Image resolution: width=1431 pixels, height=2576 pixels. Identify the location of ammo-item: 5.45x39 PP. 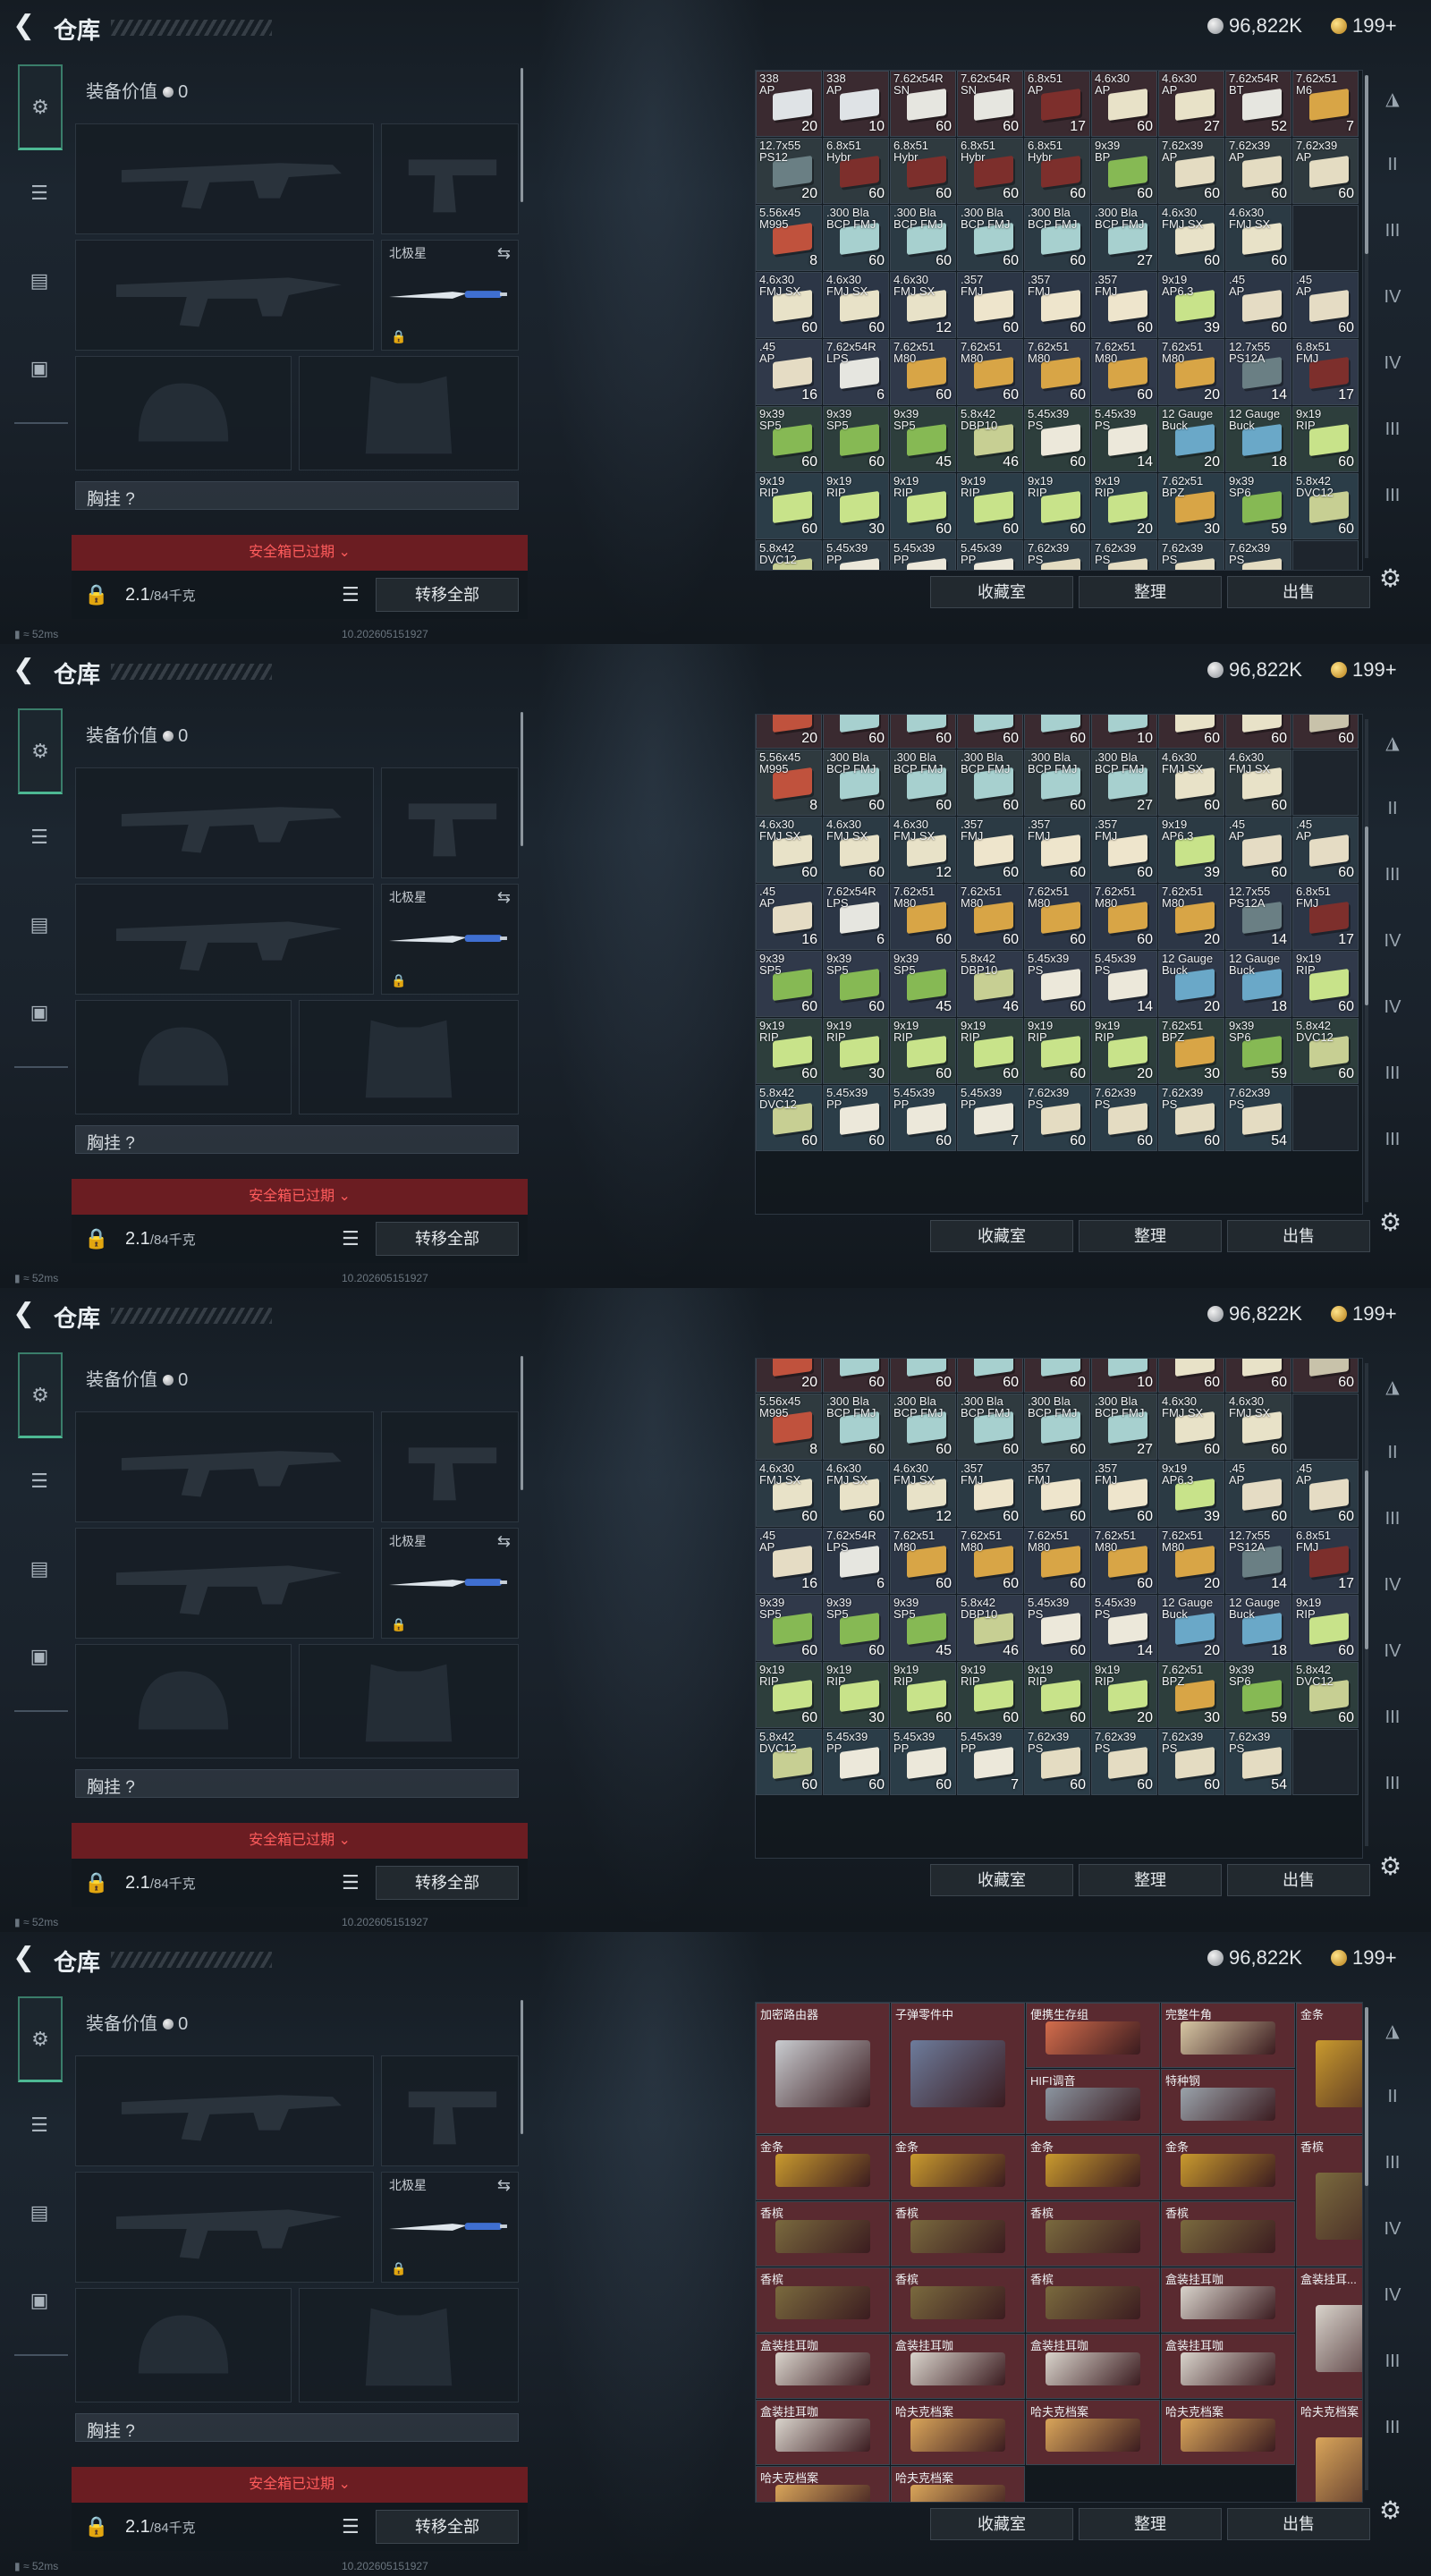
(856, 555).